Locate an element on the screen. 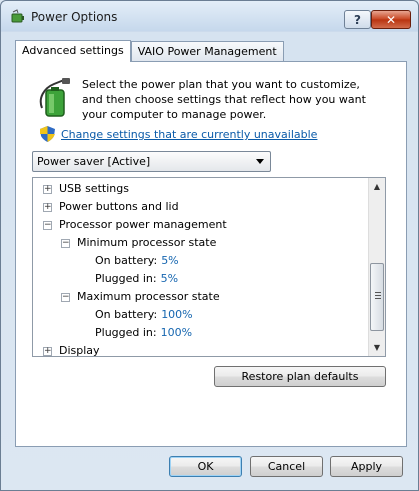 Image resolution: width=419 pixels, height=491 pixels. tree-item-label: Display is located at coordinates (79, 350).